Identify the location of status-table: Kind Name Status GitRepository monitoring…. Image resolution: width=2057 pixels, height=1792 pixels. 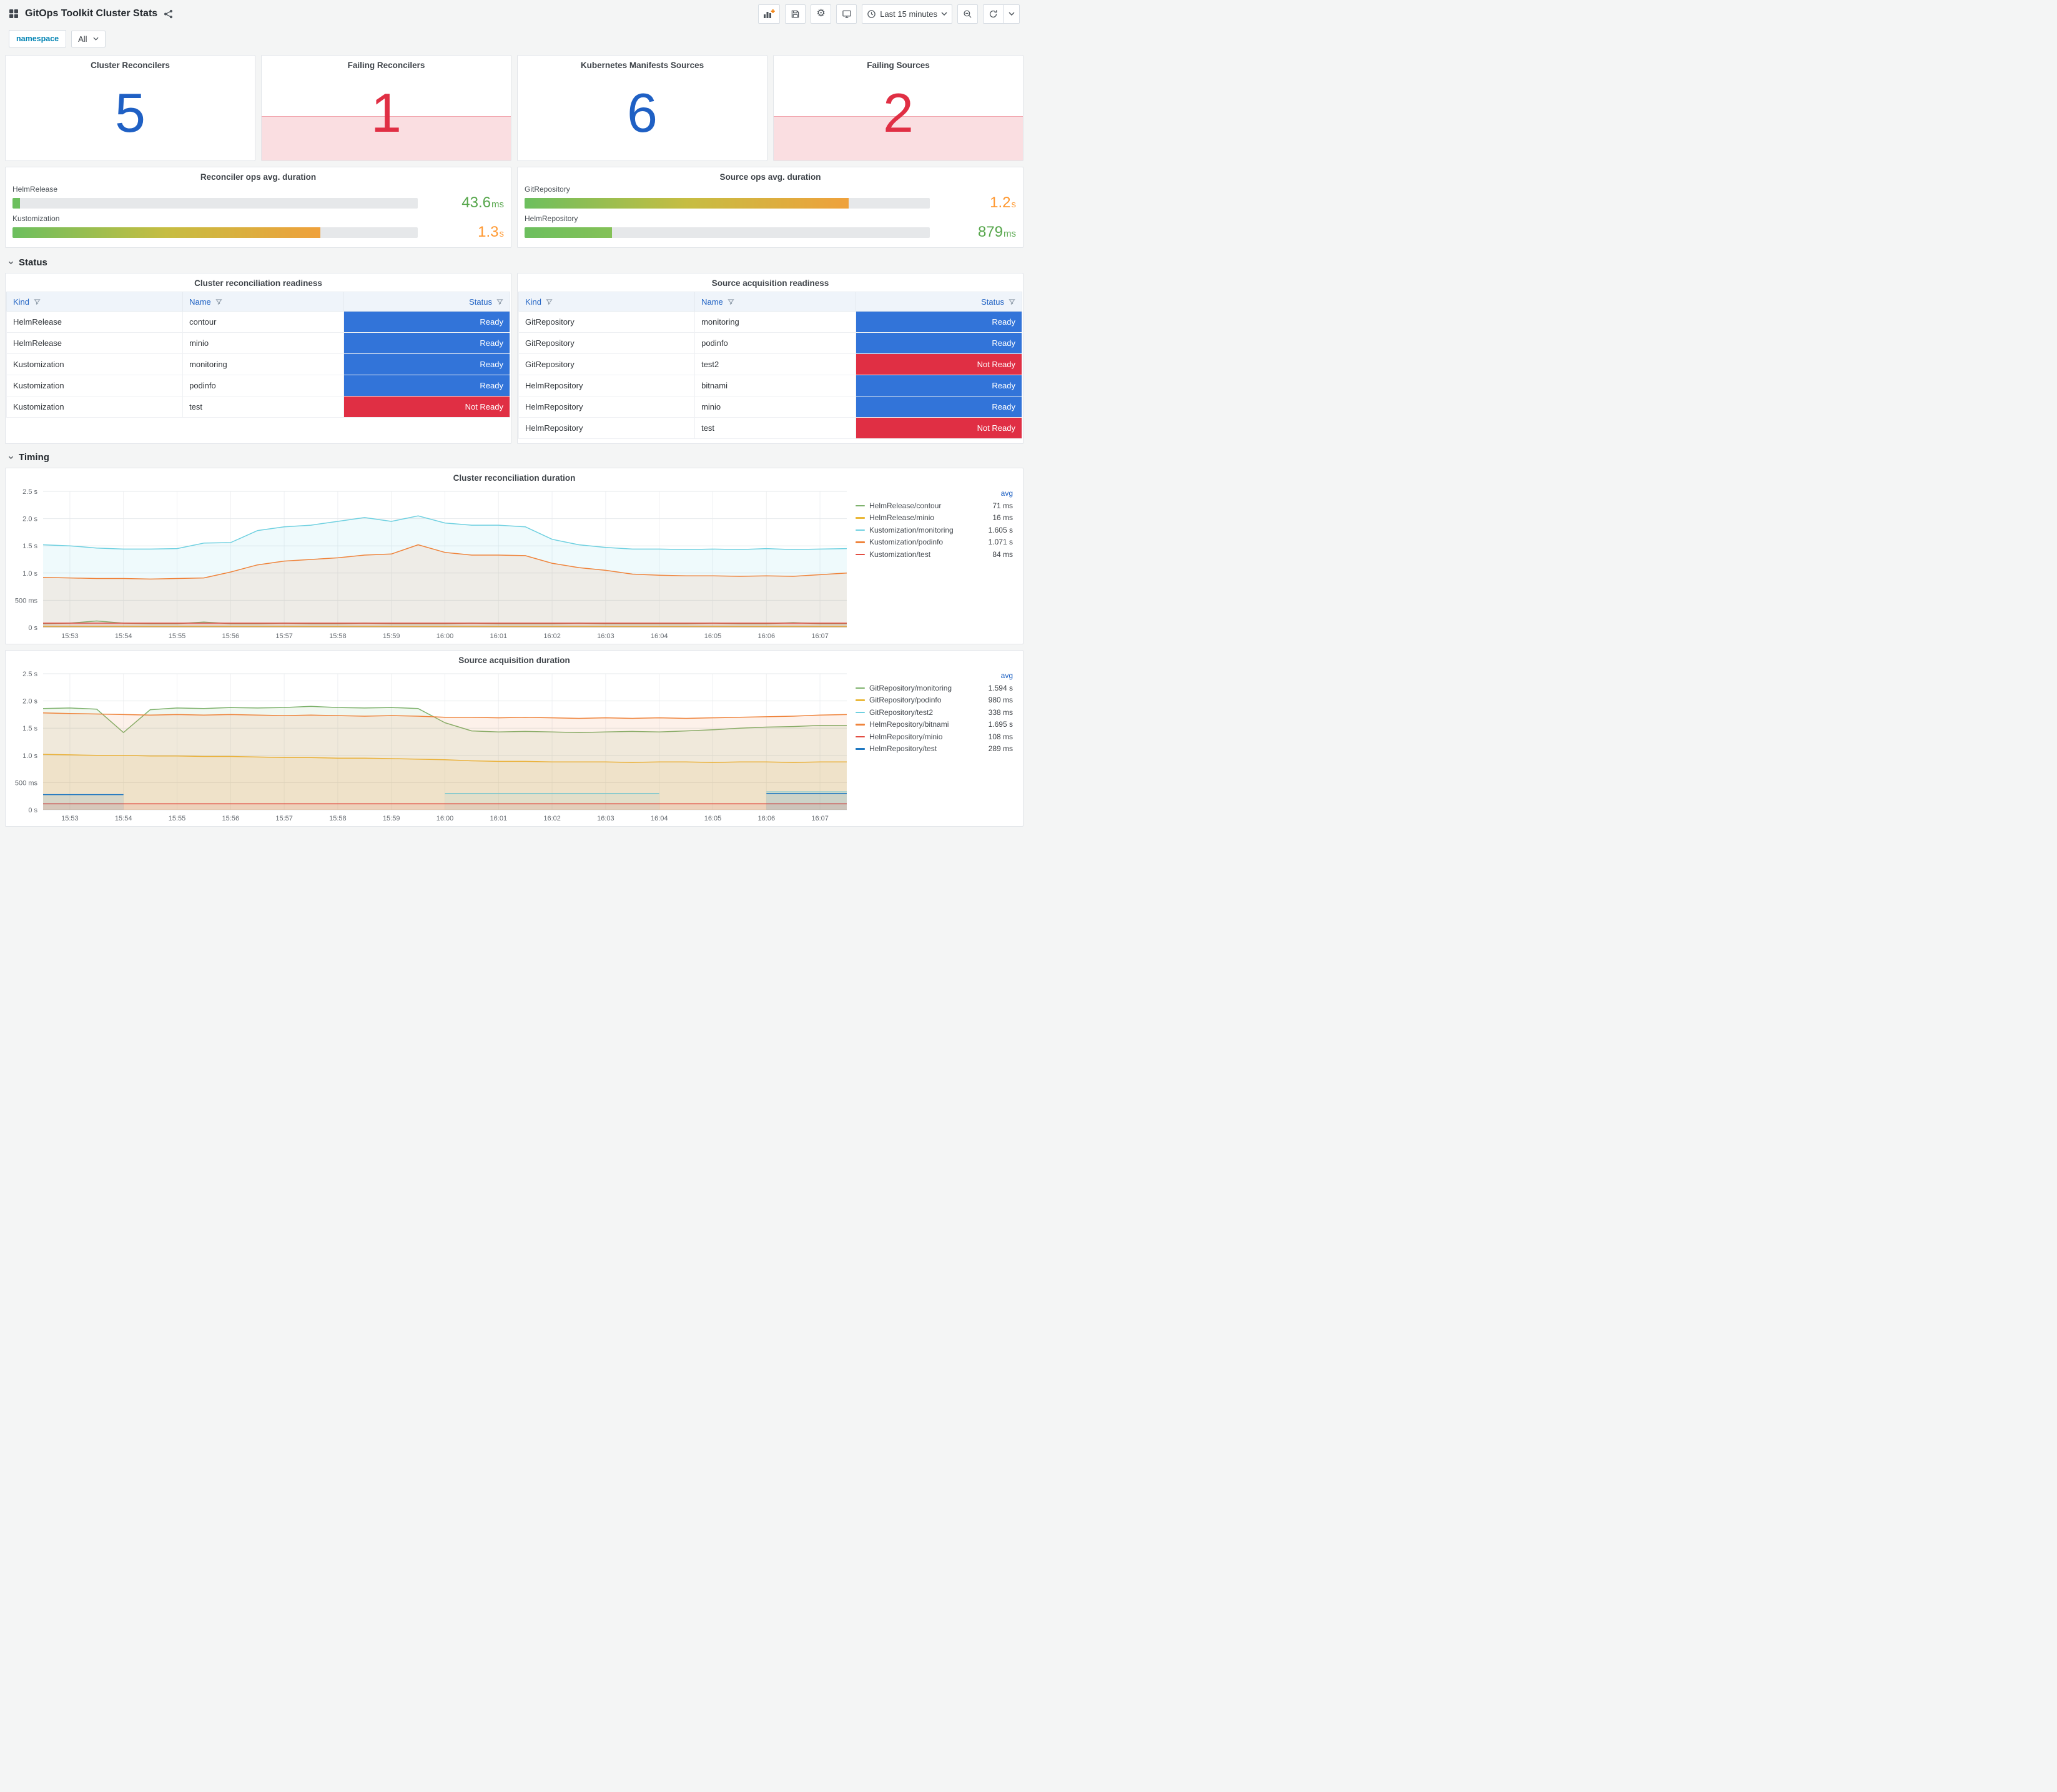
(770, 365).